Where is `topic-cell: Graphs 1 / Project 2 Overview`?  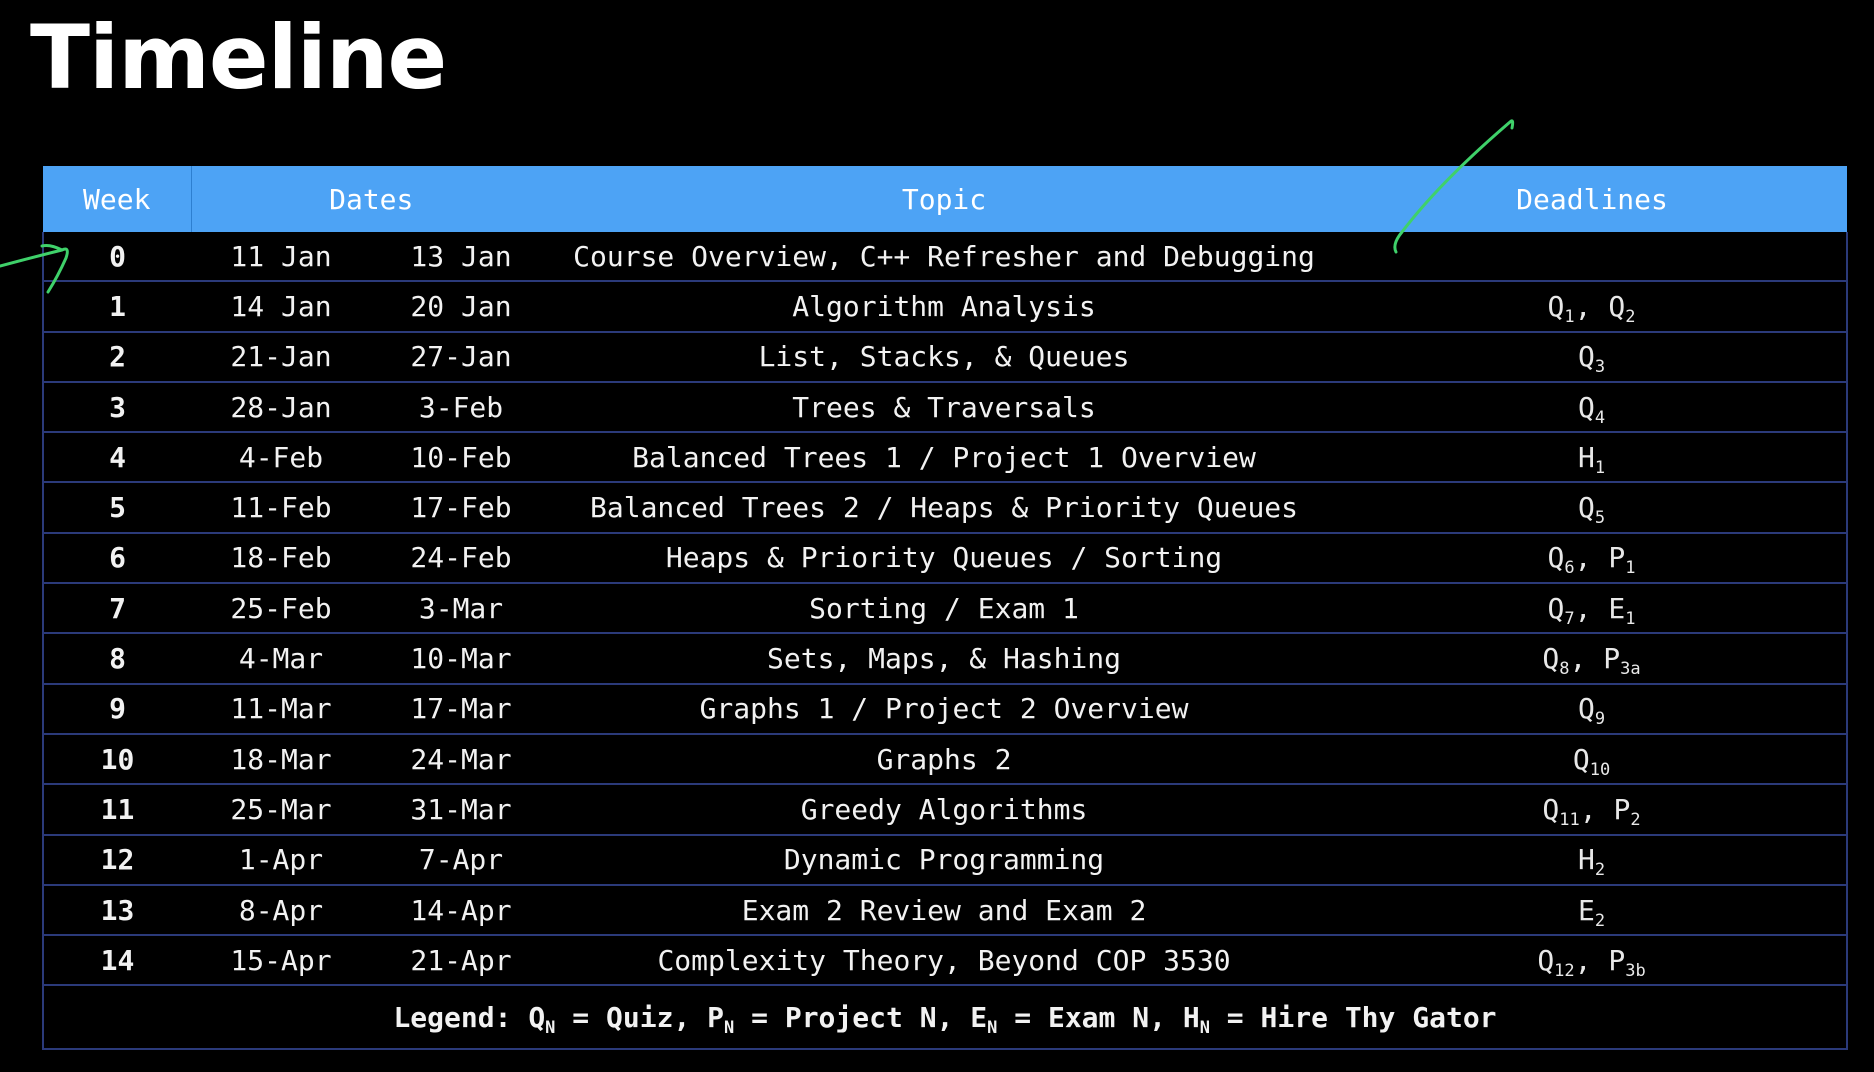 topic-cell: Graphs 1 / Project 2 Overview is located at coordinates (944, 709).